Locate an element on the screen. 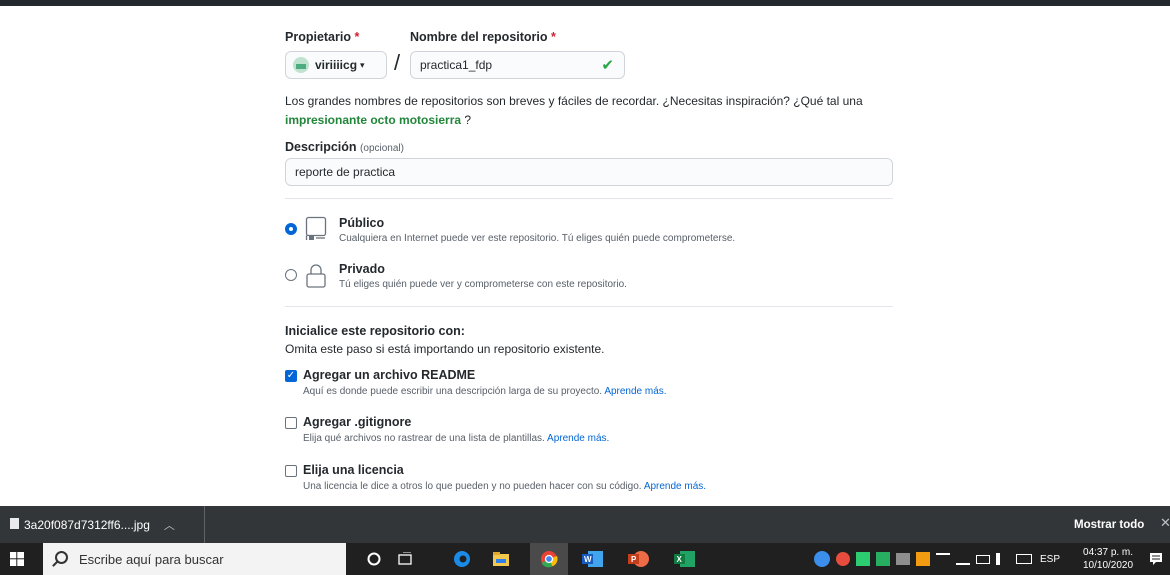  edge-icon is located at coordinates (462, 559).